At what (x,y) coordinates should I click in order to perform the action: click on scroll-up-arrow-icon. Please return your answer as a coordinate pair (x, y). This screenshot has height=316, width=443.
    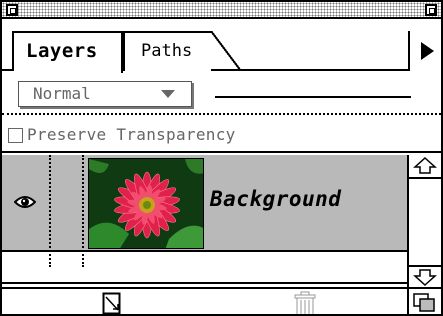
    Looking at the image, I should click on (425, 165).